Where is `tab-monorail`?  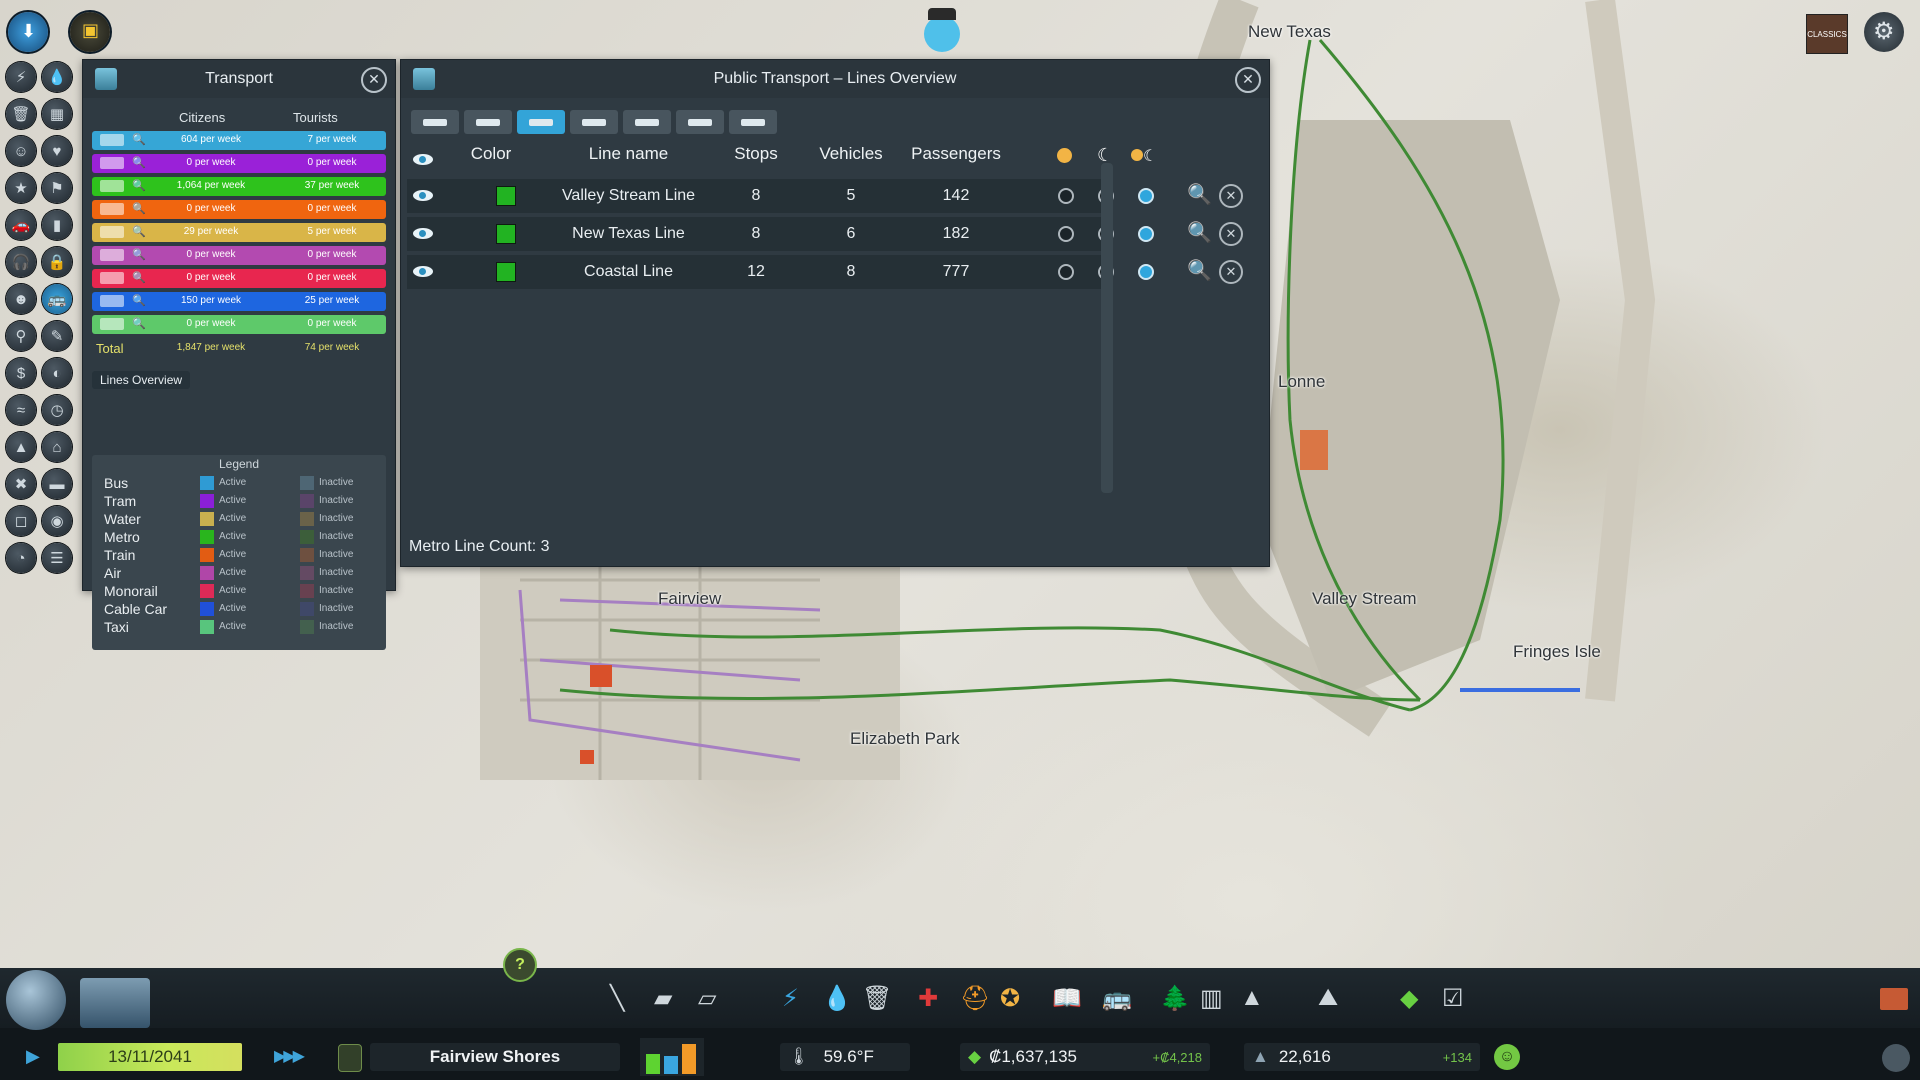
tab-monorail is located at coordinates (753, 122).